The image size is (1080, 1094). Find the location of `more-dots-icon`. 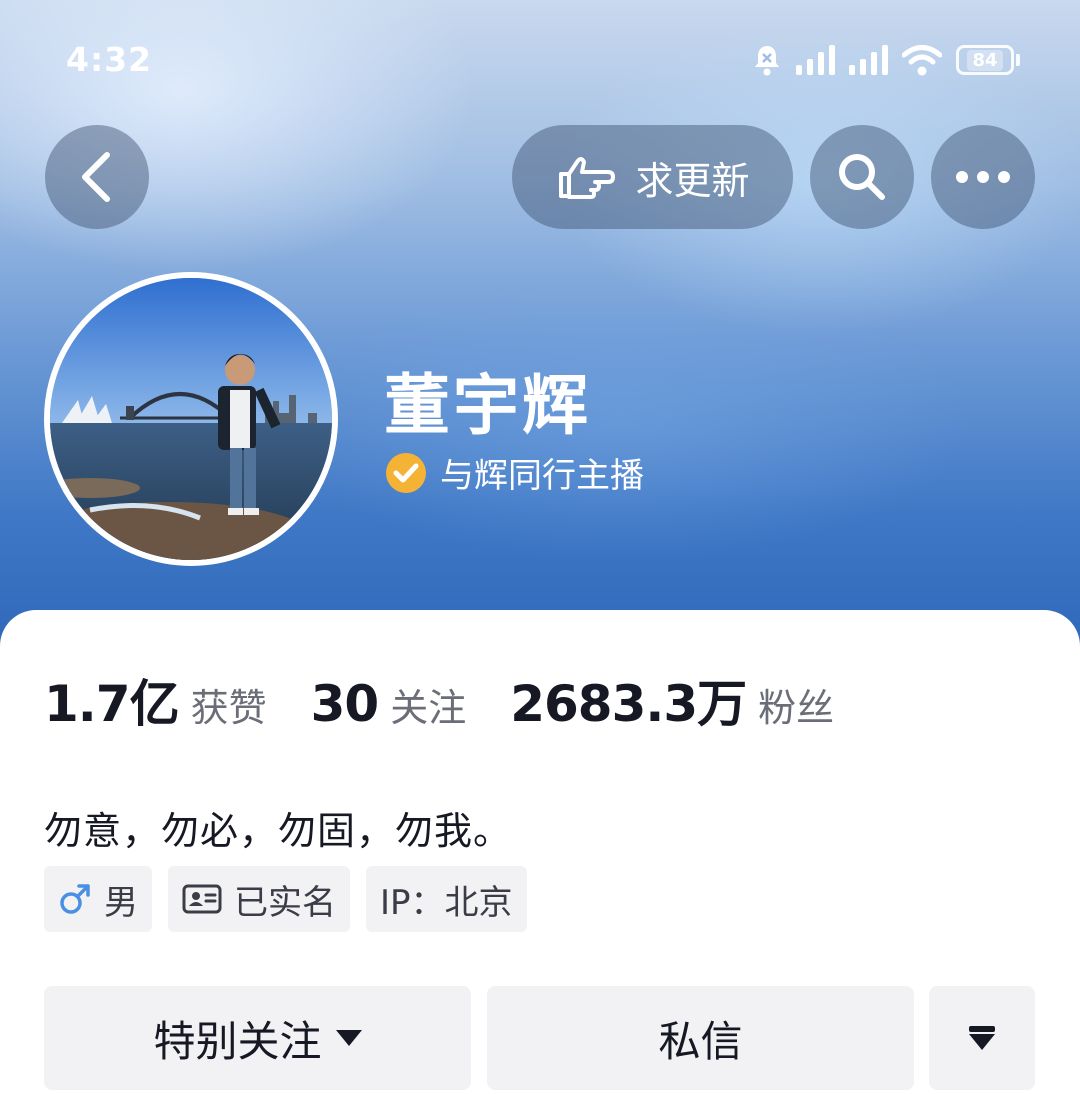

more-dots-icon is located at coordinates (983, 177).